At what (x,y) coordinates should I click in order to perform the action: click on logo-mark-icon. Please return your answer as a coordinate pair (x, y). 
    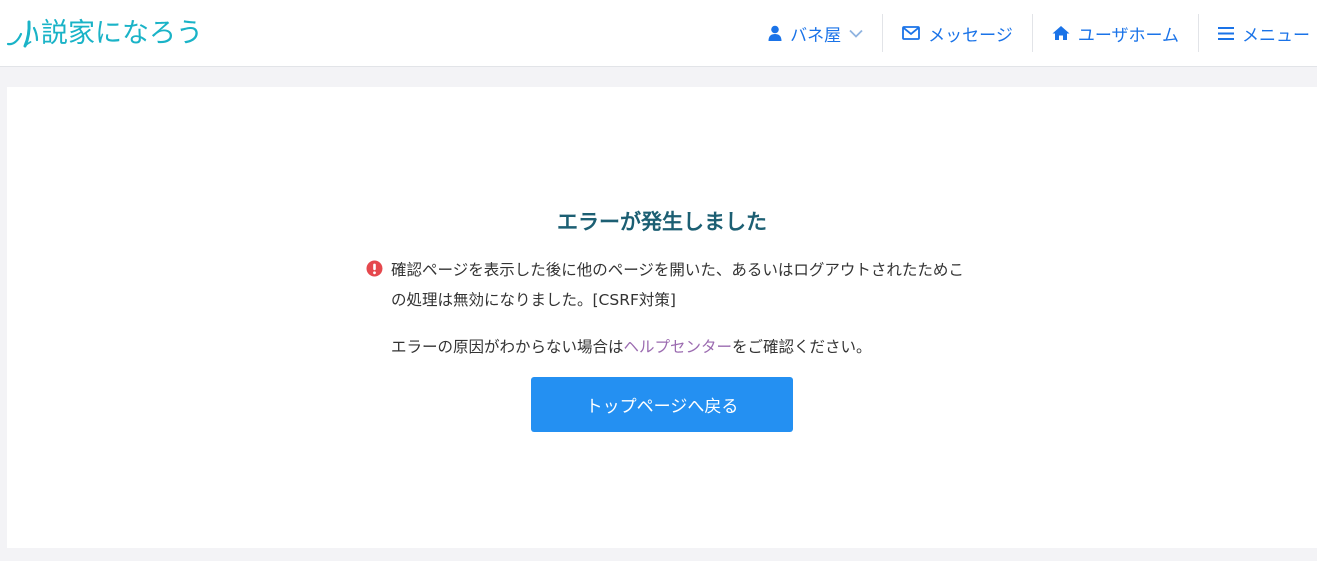
    Looking at the image, I should click on (22, 34).